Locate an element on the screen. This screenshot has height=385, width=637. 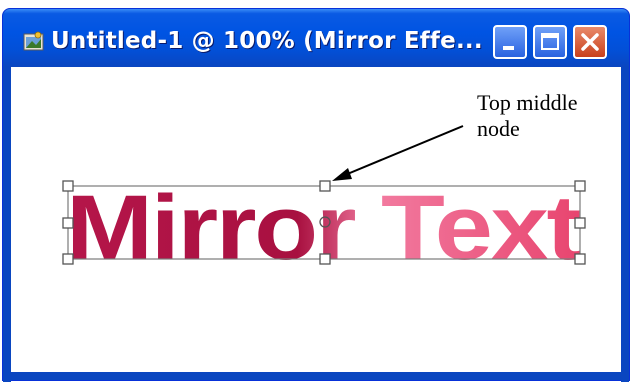
artwork-text-right: Text is located at coordinates (481, 228).